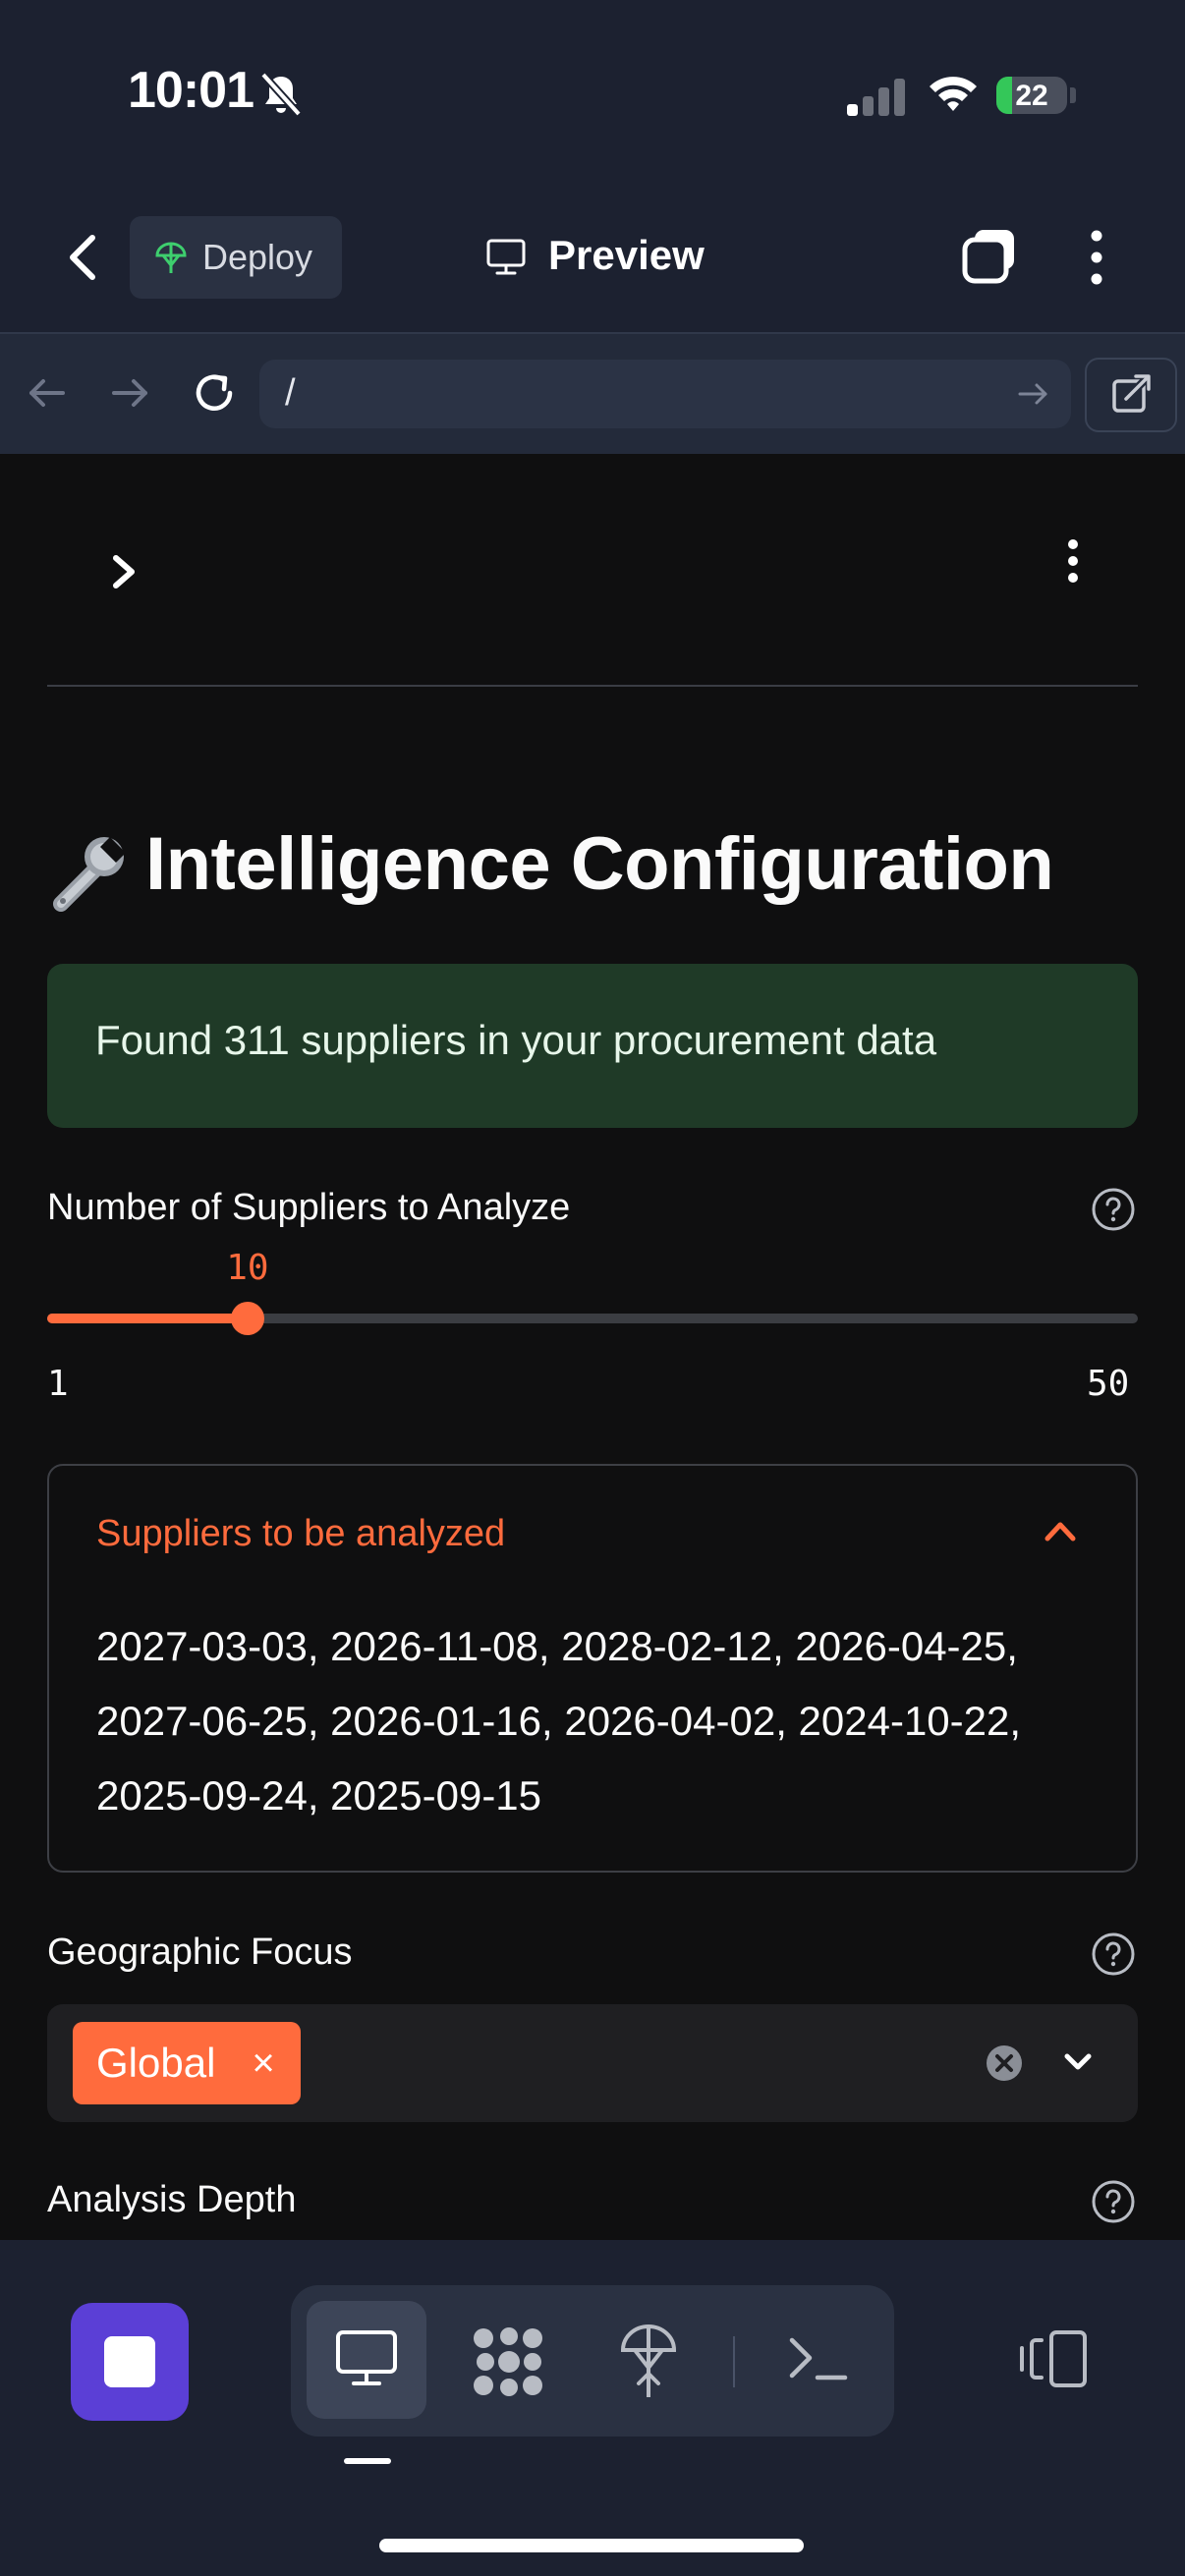  What do you see at coordinates (248, 1268) in the screenshot?
I see `slider-value: 10` at bounding box center [248, 1268].